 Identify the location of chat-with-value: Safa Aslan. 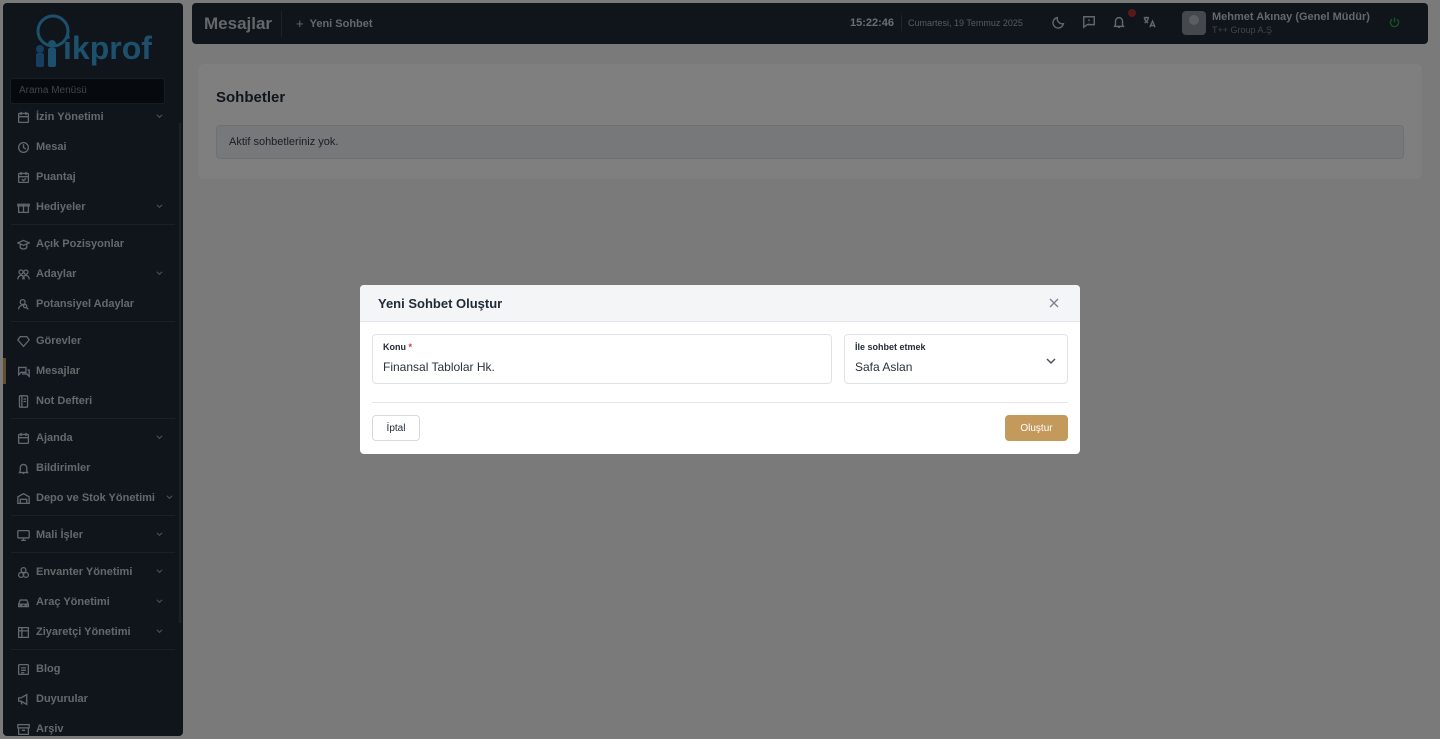
(884, 367).